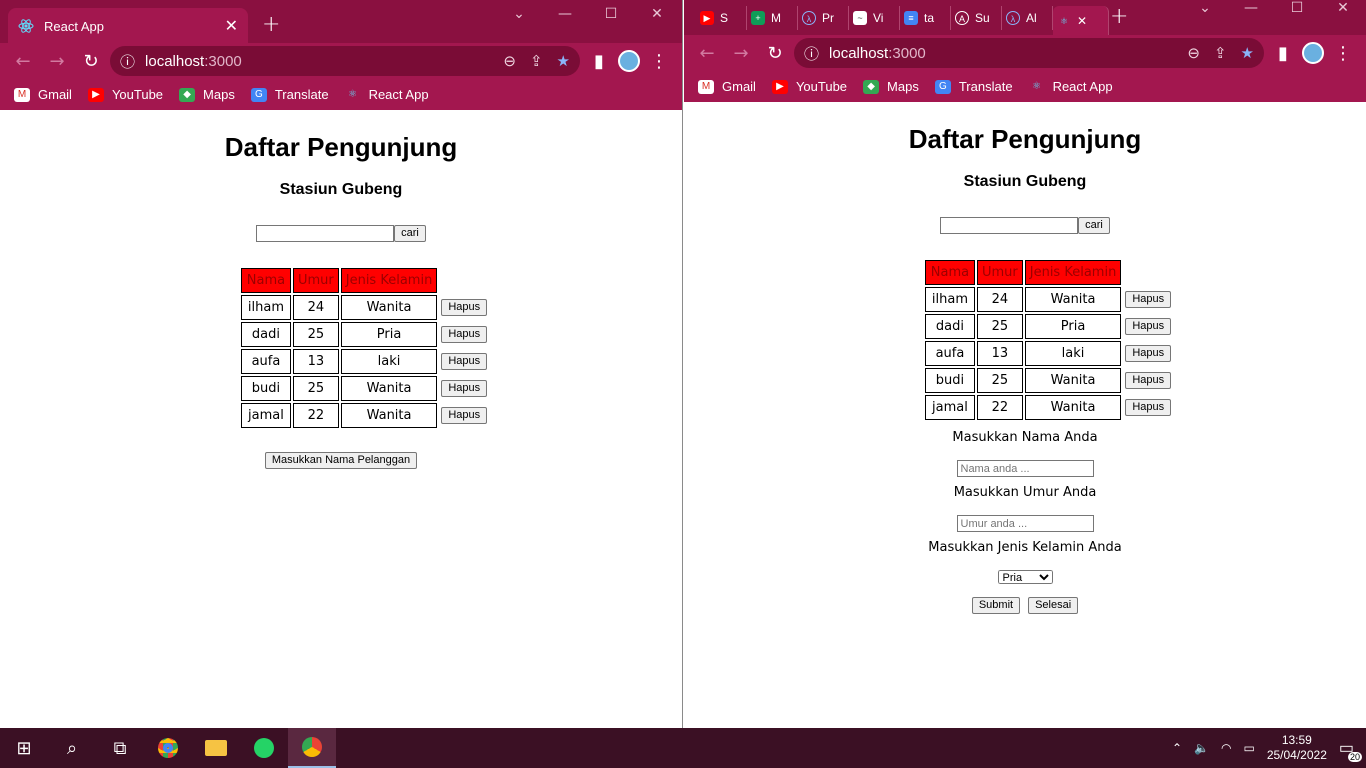  I want to click on column-header-nama: Nama, so click(949, 272).